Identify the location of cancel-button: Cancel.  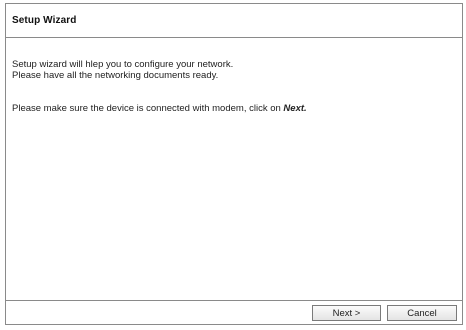
(422, 313).